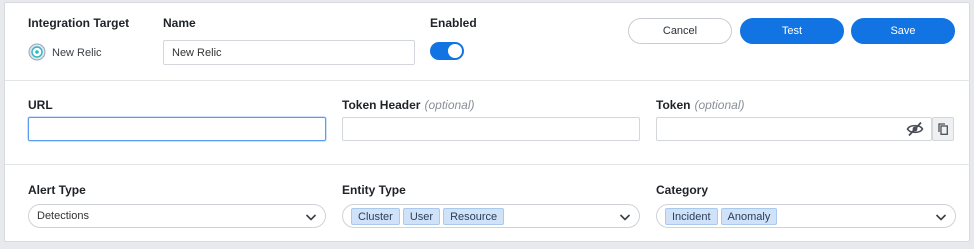 This screenshot has height=249, width=974. Describe the element at coordinates (375, 216) in the screenshot. I see `entity-chip: Cluster` at that location.